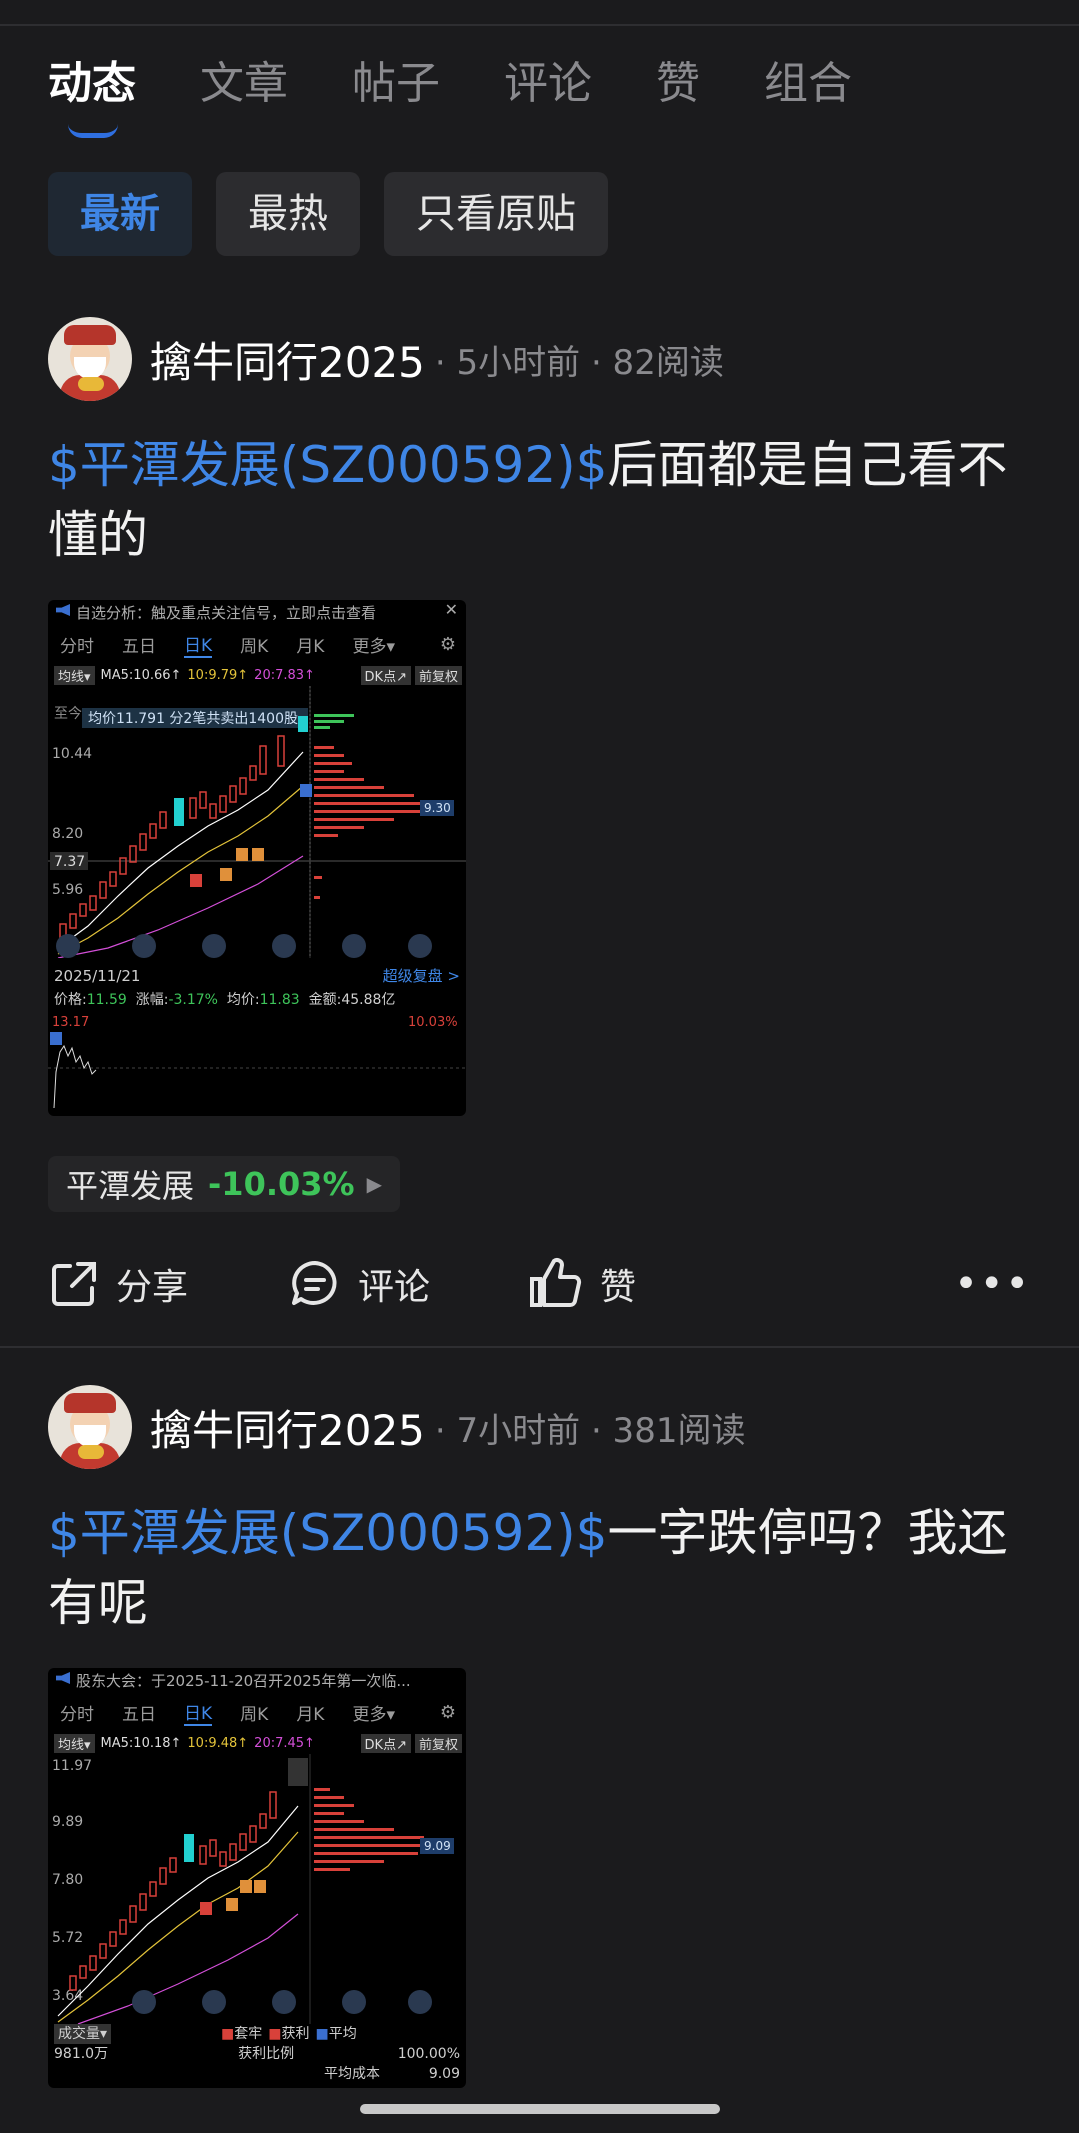 This screenshot has width=1079, height=2133. What do you see at coordinates (496, 214) in the screenshot?
I see `filter-original-only: 只看原贴` at bounding box center [496, 214].